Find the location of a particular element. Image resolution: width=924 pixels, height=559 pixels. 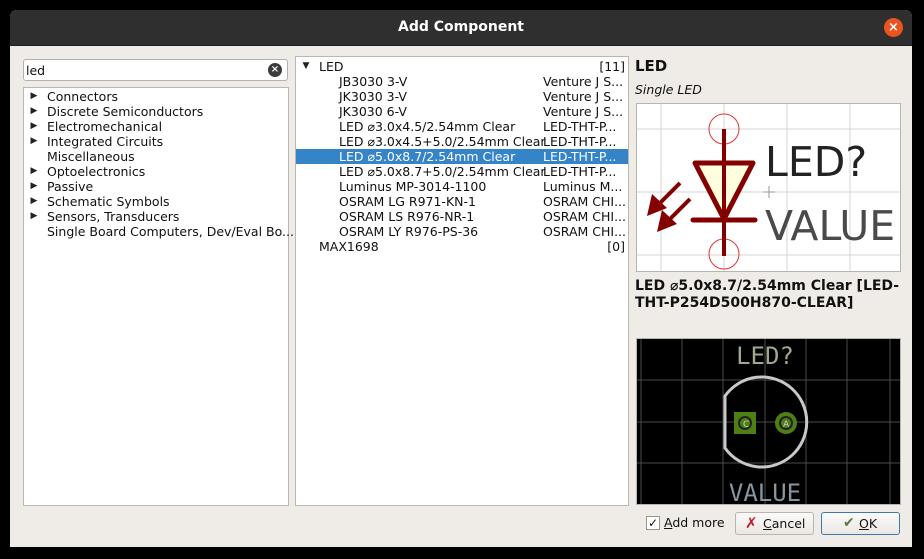

symbol-preview: LED? VALUE is located at coordinates (768, 187).